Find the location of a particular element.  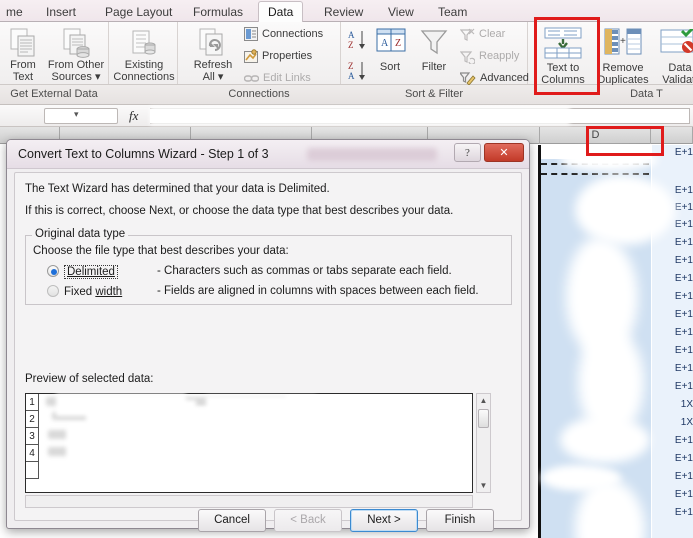

tab-data: Data is located at coordinates (281, 11).